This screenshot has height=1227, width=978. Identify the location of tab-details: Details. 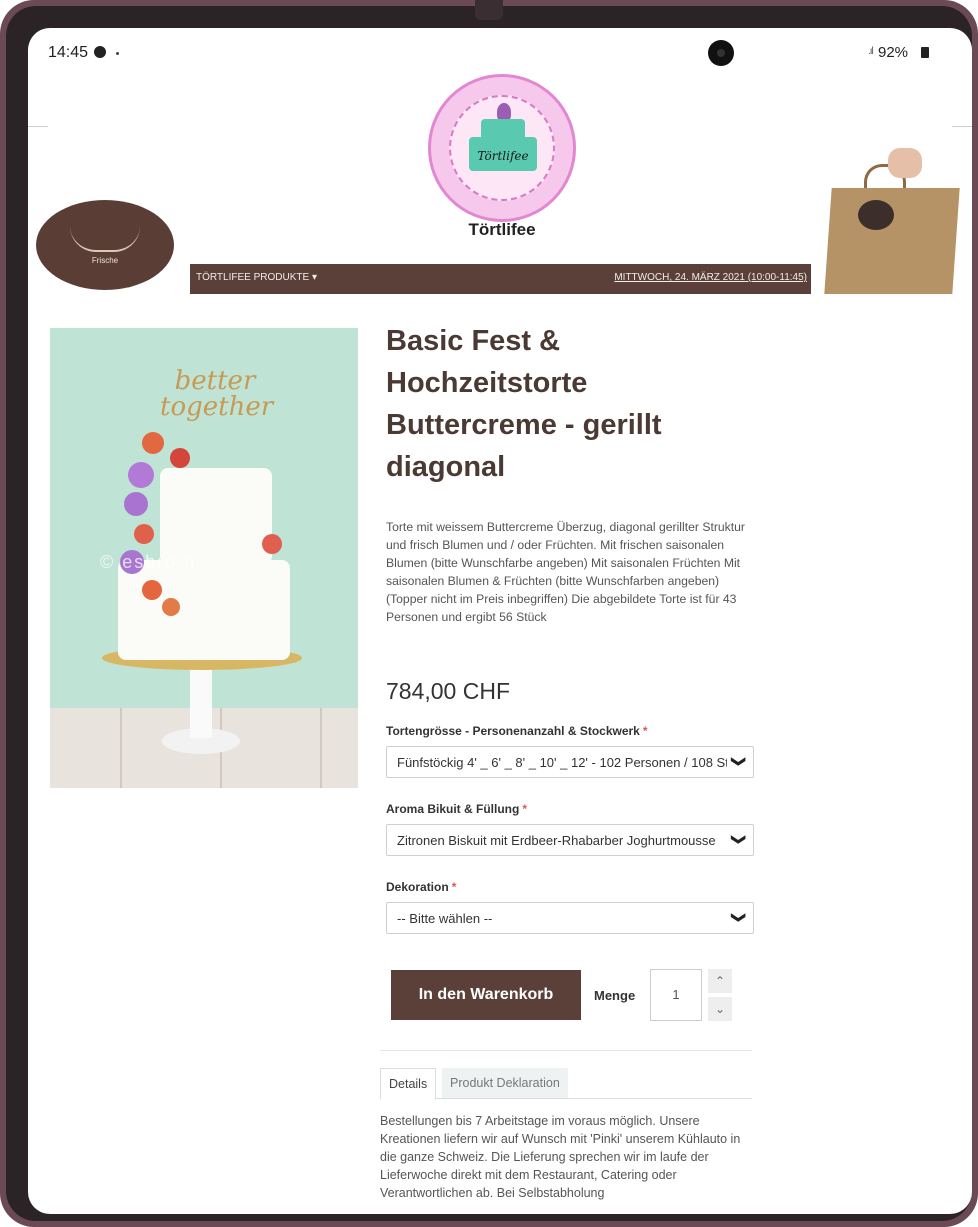
(408, 1084).